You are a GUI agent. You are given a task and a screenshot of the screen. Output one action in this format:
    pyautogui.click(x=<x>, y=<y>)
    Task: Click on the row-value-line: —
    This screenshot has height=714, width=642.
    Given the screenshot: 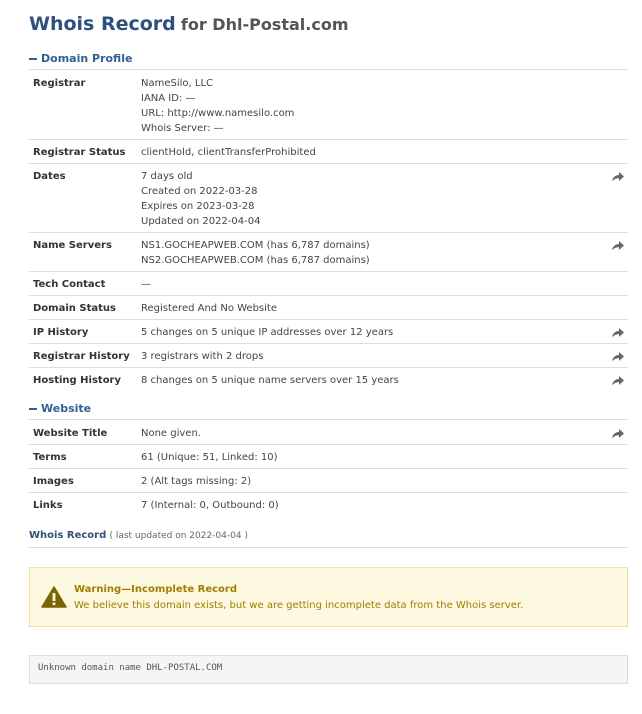 What is the action you would take?
    pyautogui.click(x=146, y=284)
    